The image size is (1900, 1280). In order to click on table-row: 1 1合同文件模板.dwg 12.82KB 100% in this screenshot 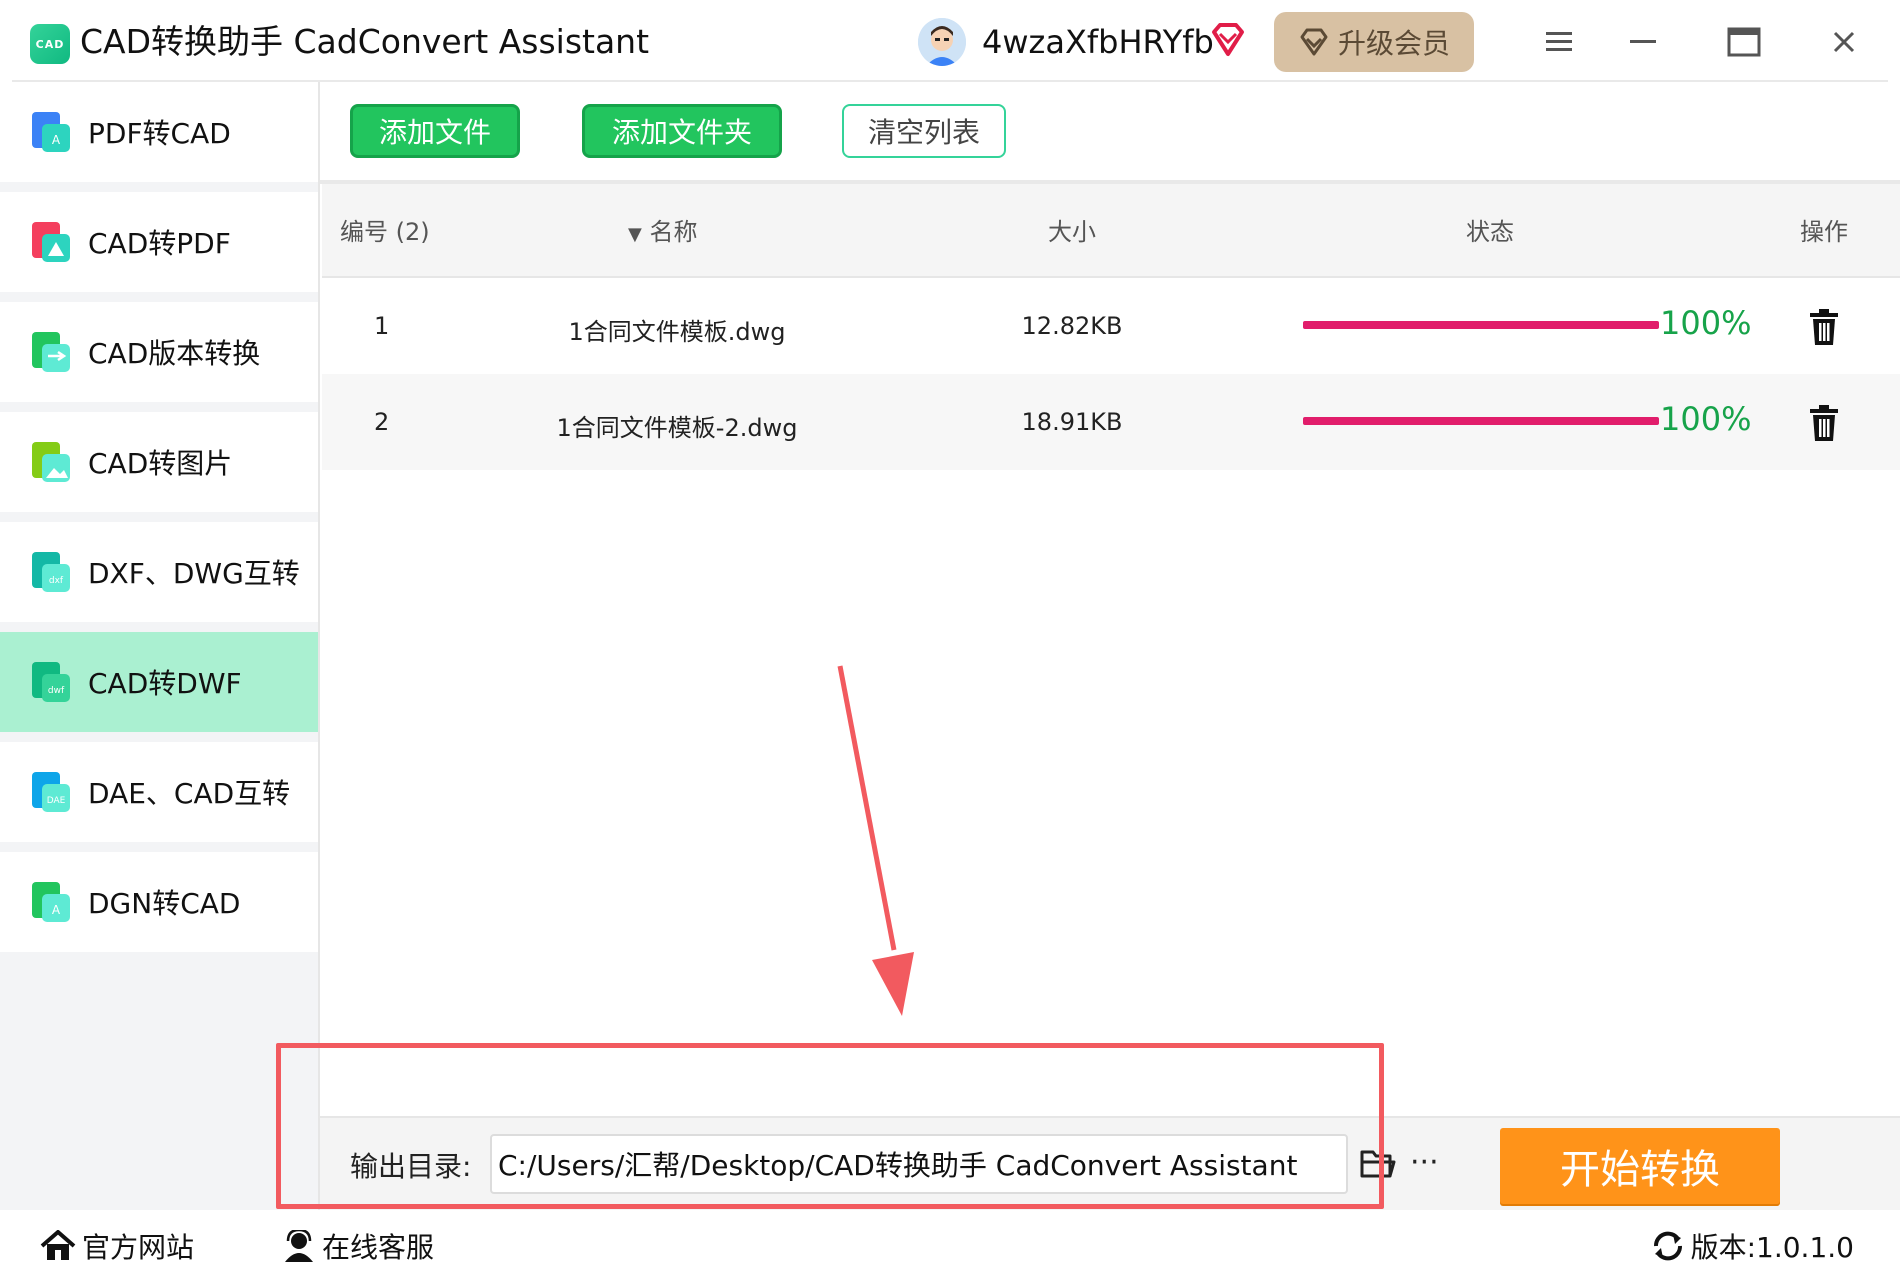, I will do `click(1111, 326)`.